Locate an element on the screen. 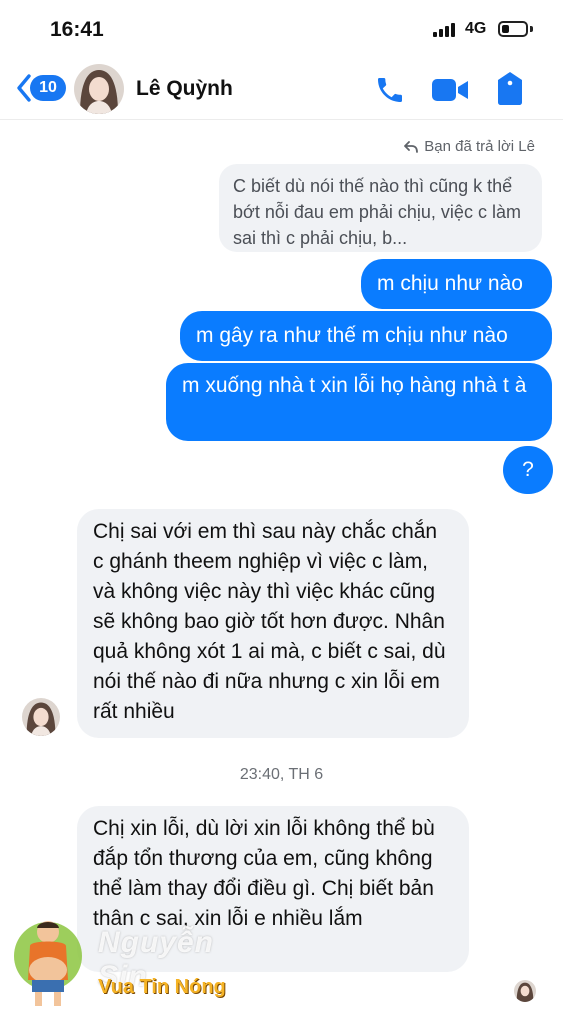  back-button: 10 is located at coordinates (42, 88).